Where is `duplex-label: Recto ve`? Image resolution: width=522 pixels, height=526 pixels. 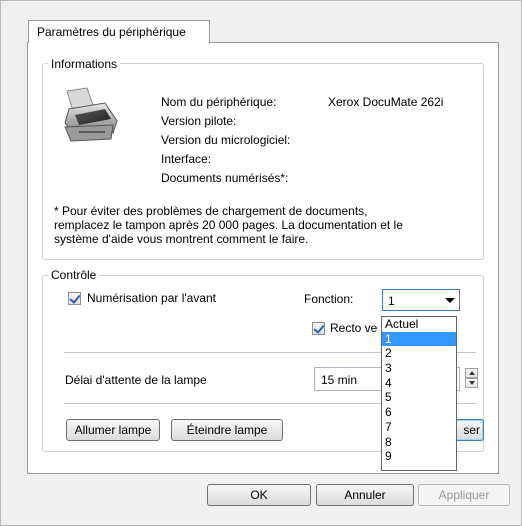
duplex-label: Recto ve is located at coordinates (353, 328).